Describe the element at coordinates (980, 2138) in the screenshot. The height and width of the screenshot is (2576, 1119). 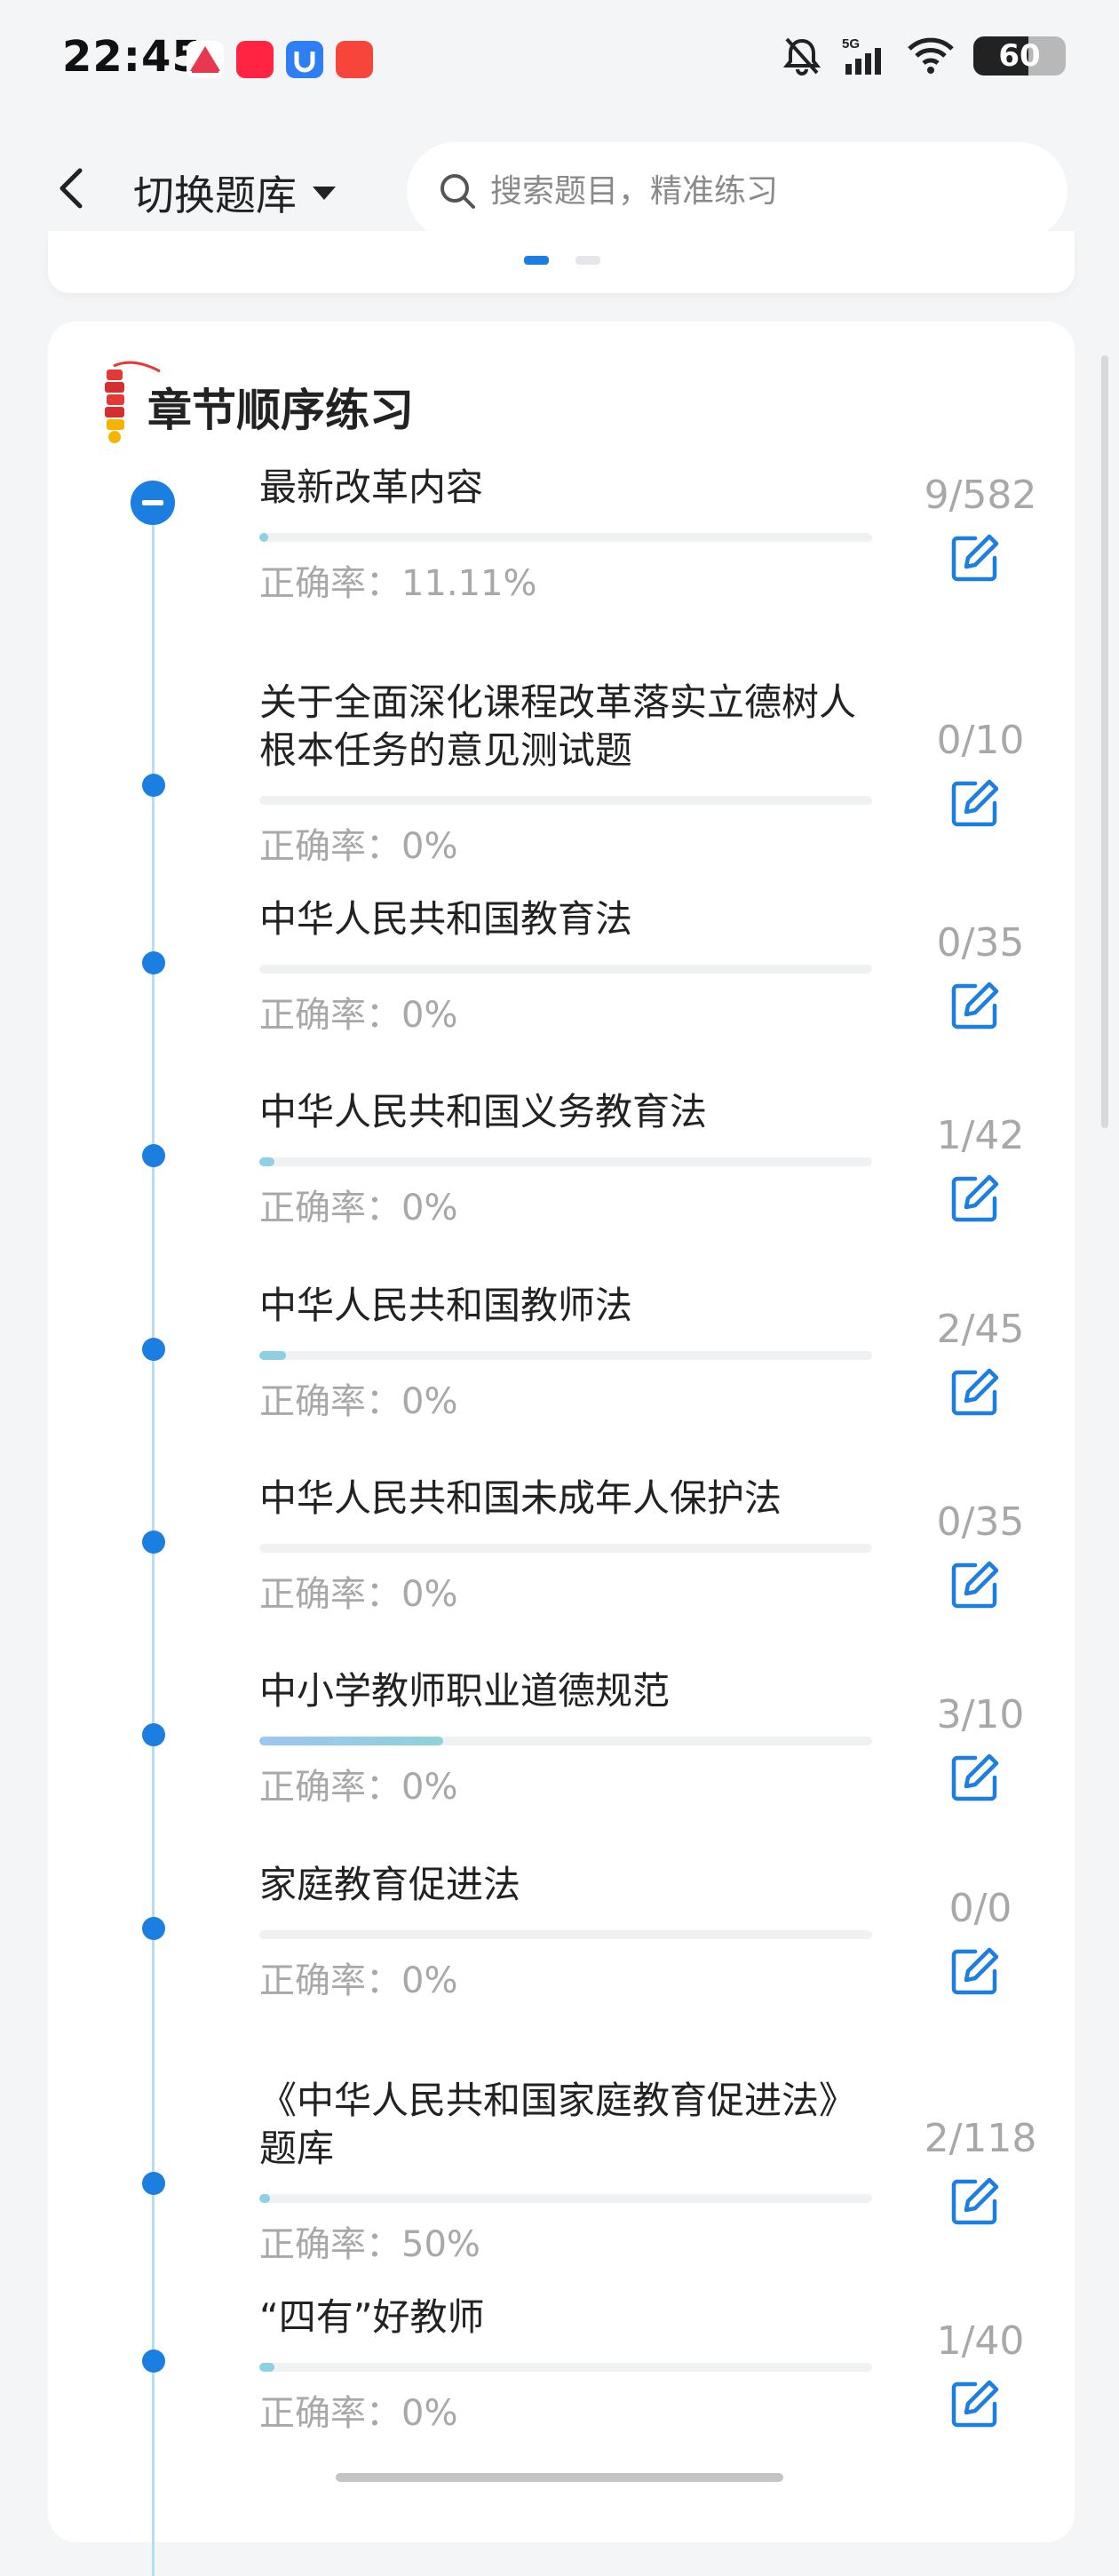
I see `question-count: 2/118` at that location.